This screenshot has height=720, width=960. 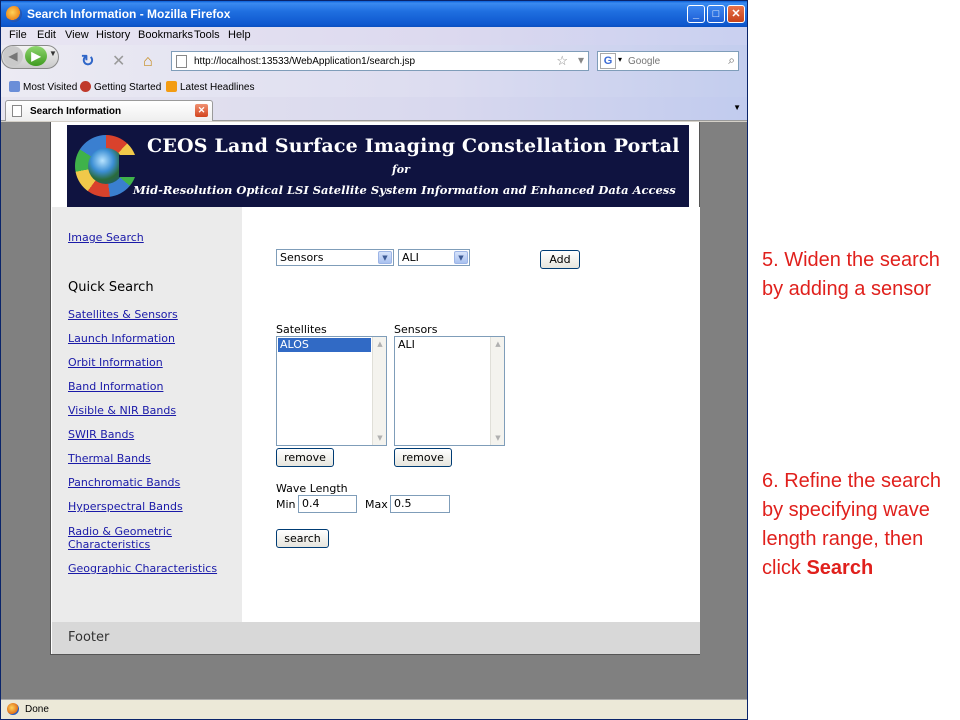 I want to click on value-select-value: ALI, so click(x=410, y=257).